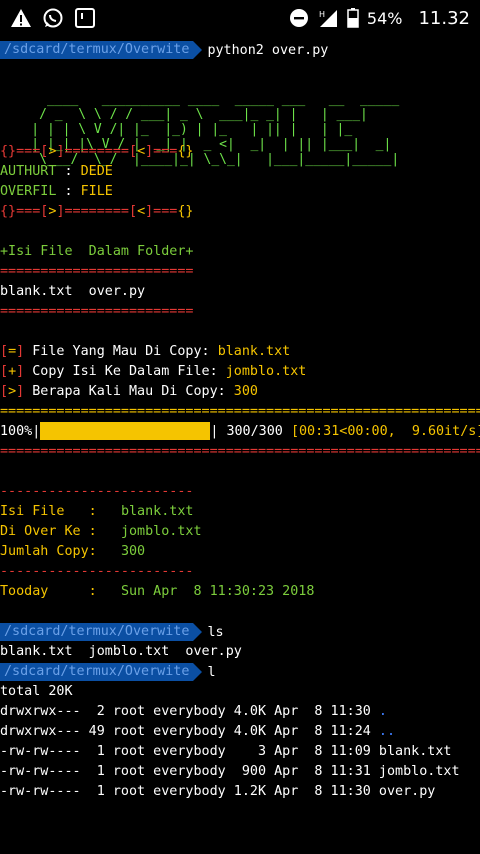 The image size is (480, 854). Describe the element at coordinates (240, 431) in the screenshot. I see `progress-line: 100%| | 300/300 [00:31<00:00, 9.60it/s]` at that location.